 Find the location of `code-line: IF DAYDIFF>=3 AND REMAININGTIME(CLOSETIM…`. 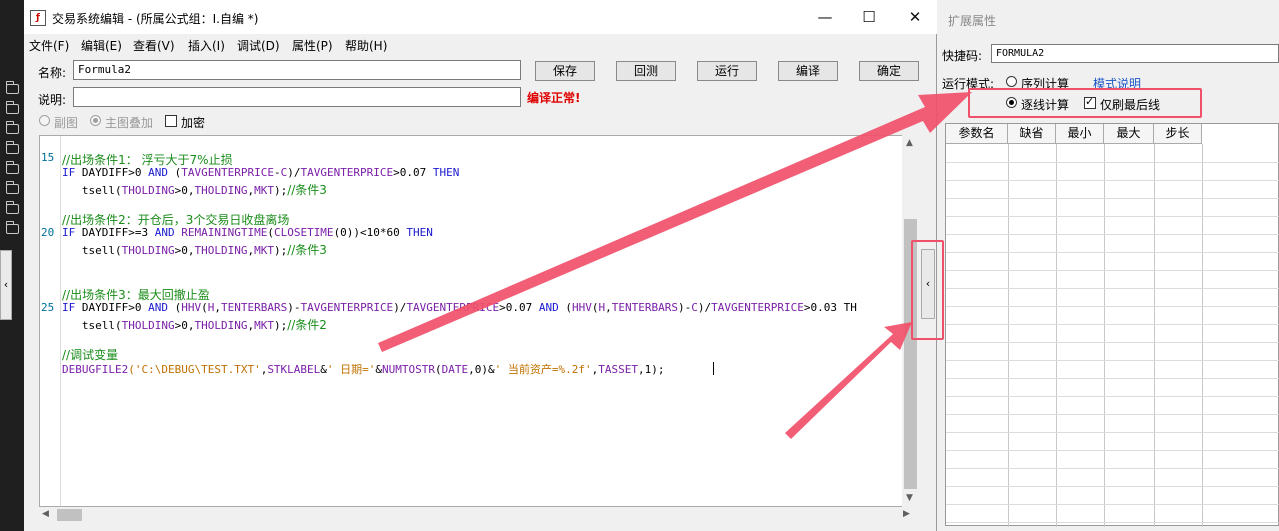

code-line: IF DAYDIFF>=3 AND REMAININGTIME(CLOSETIM… is located at coordinates (247, 232).